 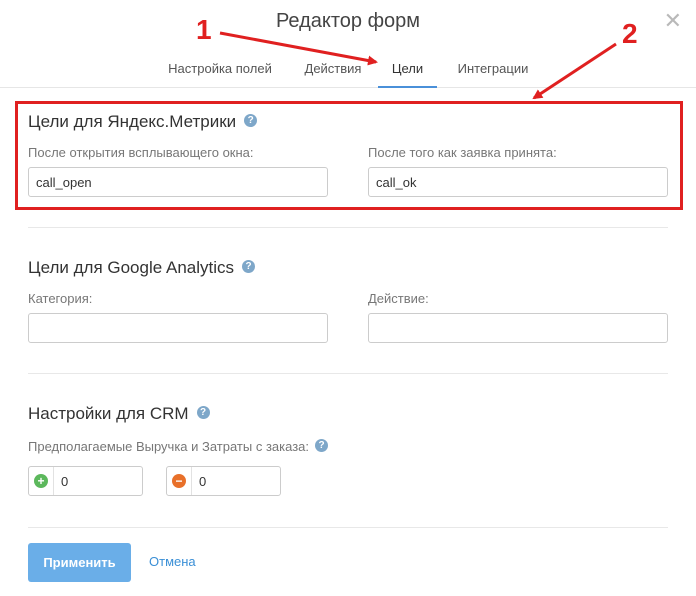 I want to click on yandex-section-title: Цели для Яндекс.Метрики?, so click(x=143, y=122).